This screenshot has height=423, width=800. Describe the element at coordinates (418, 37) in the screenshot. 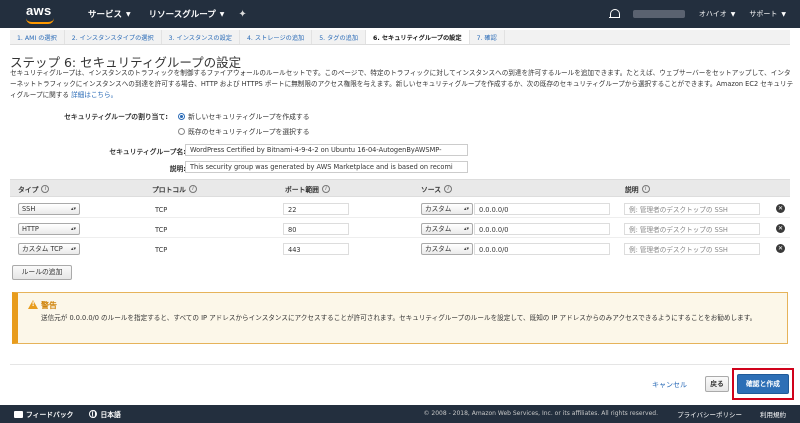

I see `tab-security-group: 6. セキュリティグループの設定` at that location.